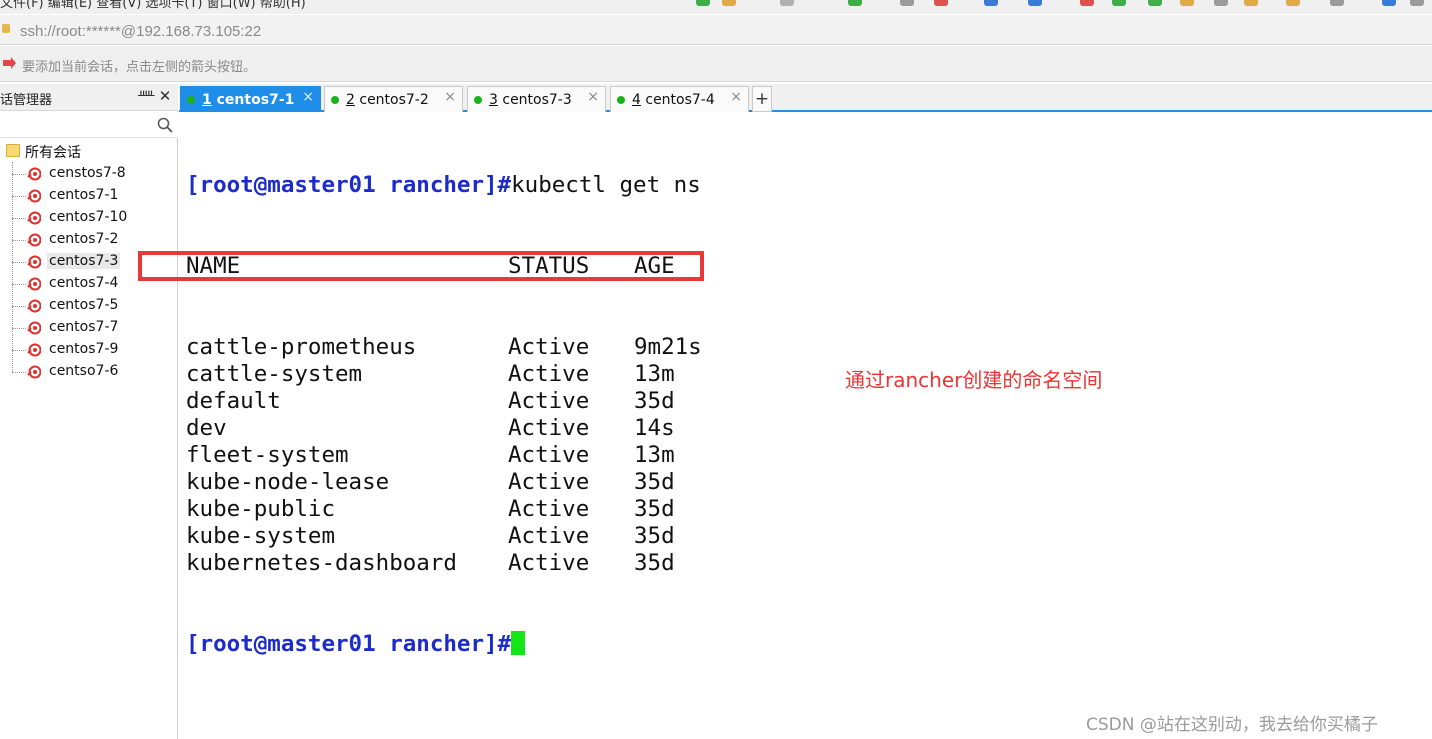 The height and width of the screenshot is (739, 1432). I want to click on add-tab-button: +, so click(762, 99).